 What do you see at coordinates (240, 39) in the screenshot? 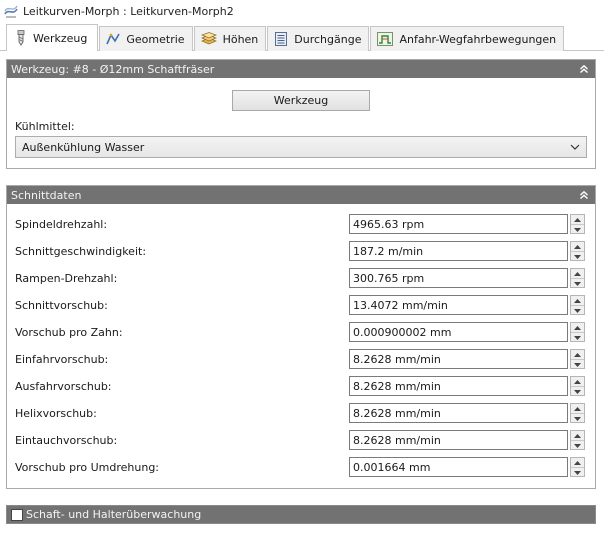
I see `tab-label: Höhen` at bounding box center [240, 39].